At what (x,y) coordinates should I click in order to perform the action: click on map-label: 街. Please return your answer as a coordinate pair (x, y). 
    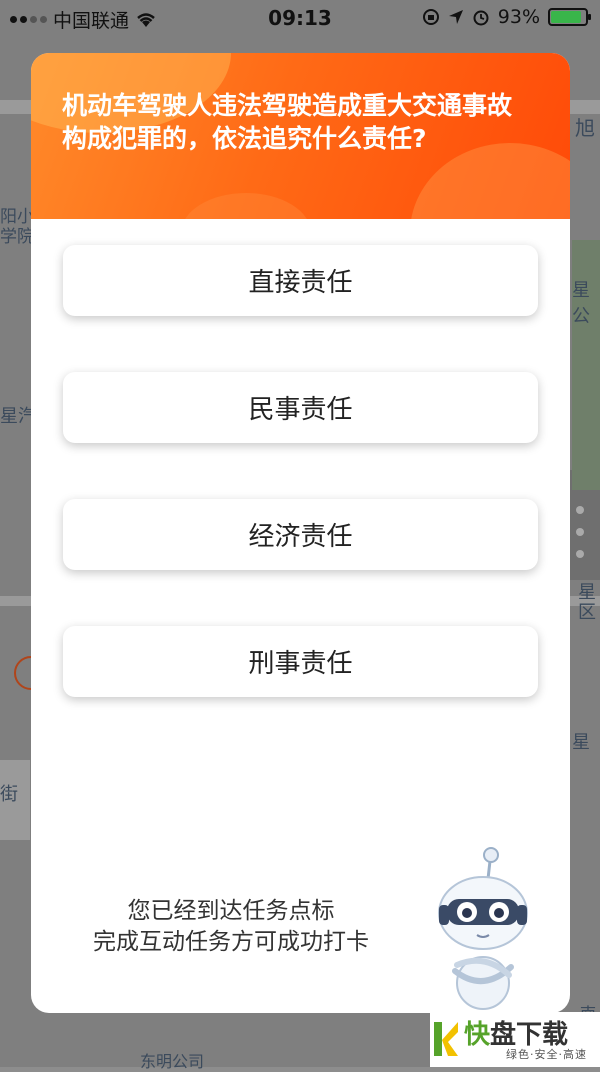
    Looking at the image, I should click on (9, 794).